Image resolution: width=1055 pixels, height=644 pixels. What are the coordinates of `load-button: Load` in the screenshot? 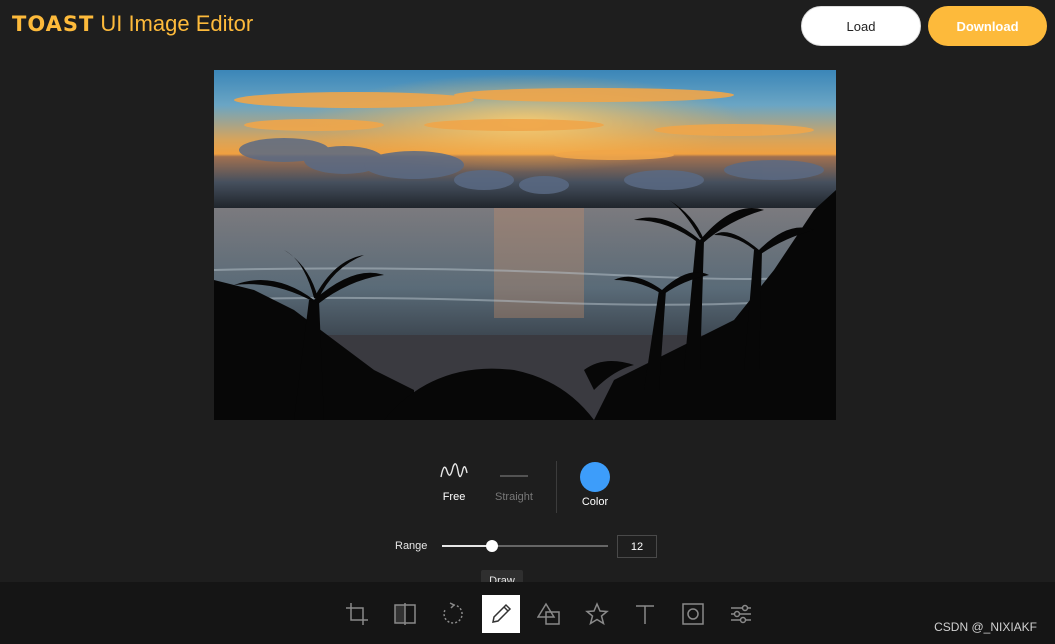 It's located at (861, 26).